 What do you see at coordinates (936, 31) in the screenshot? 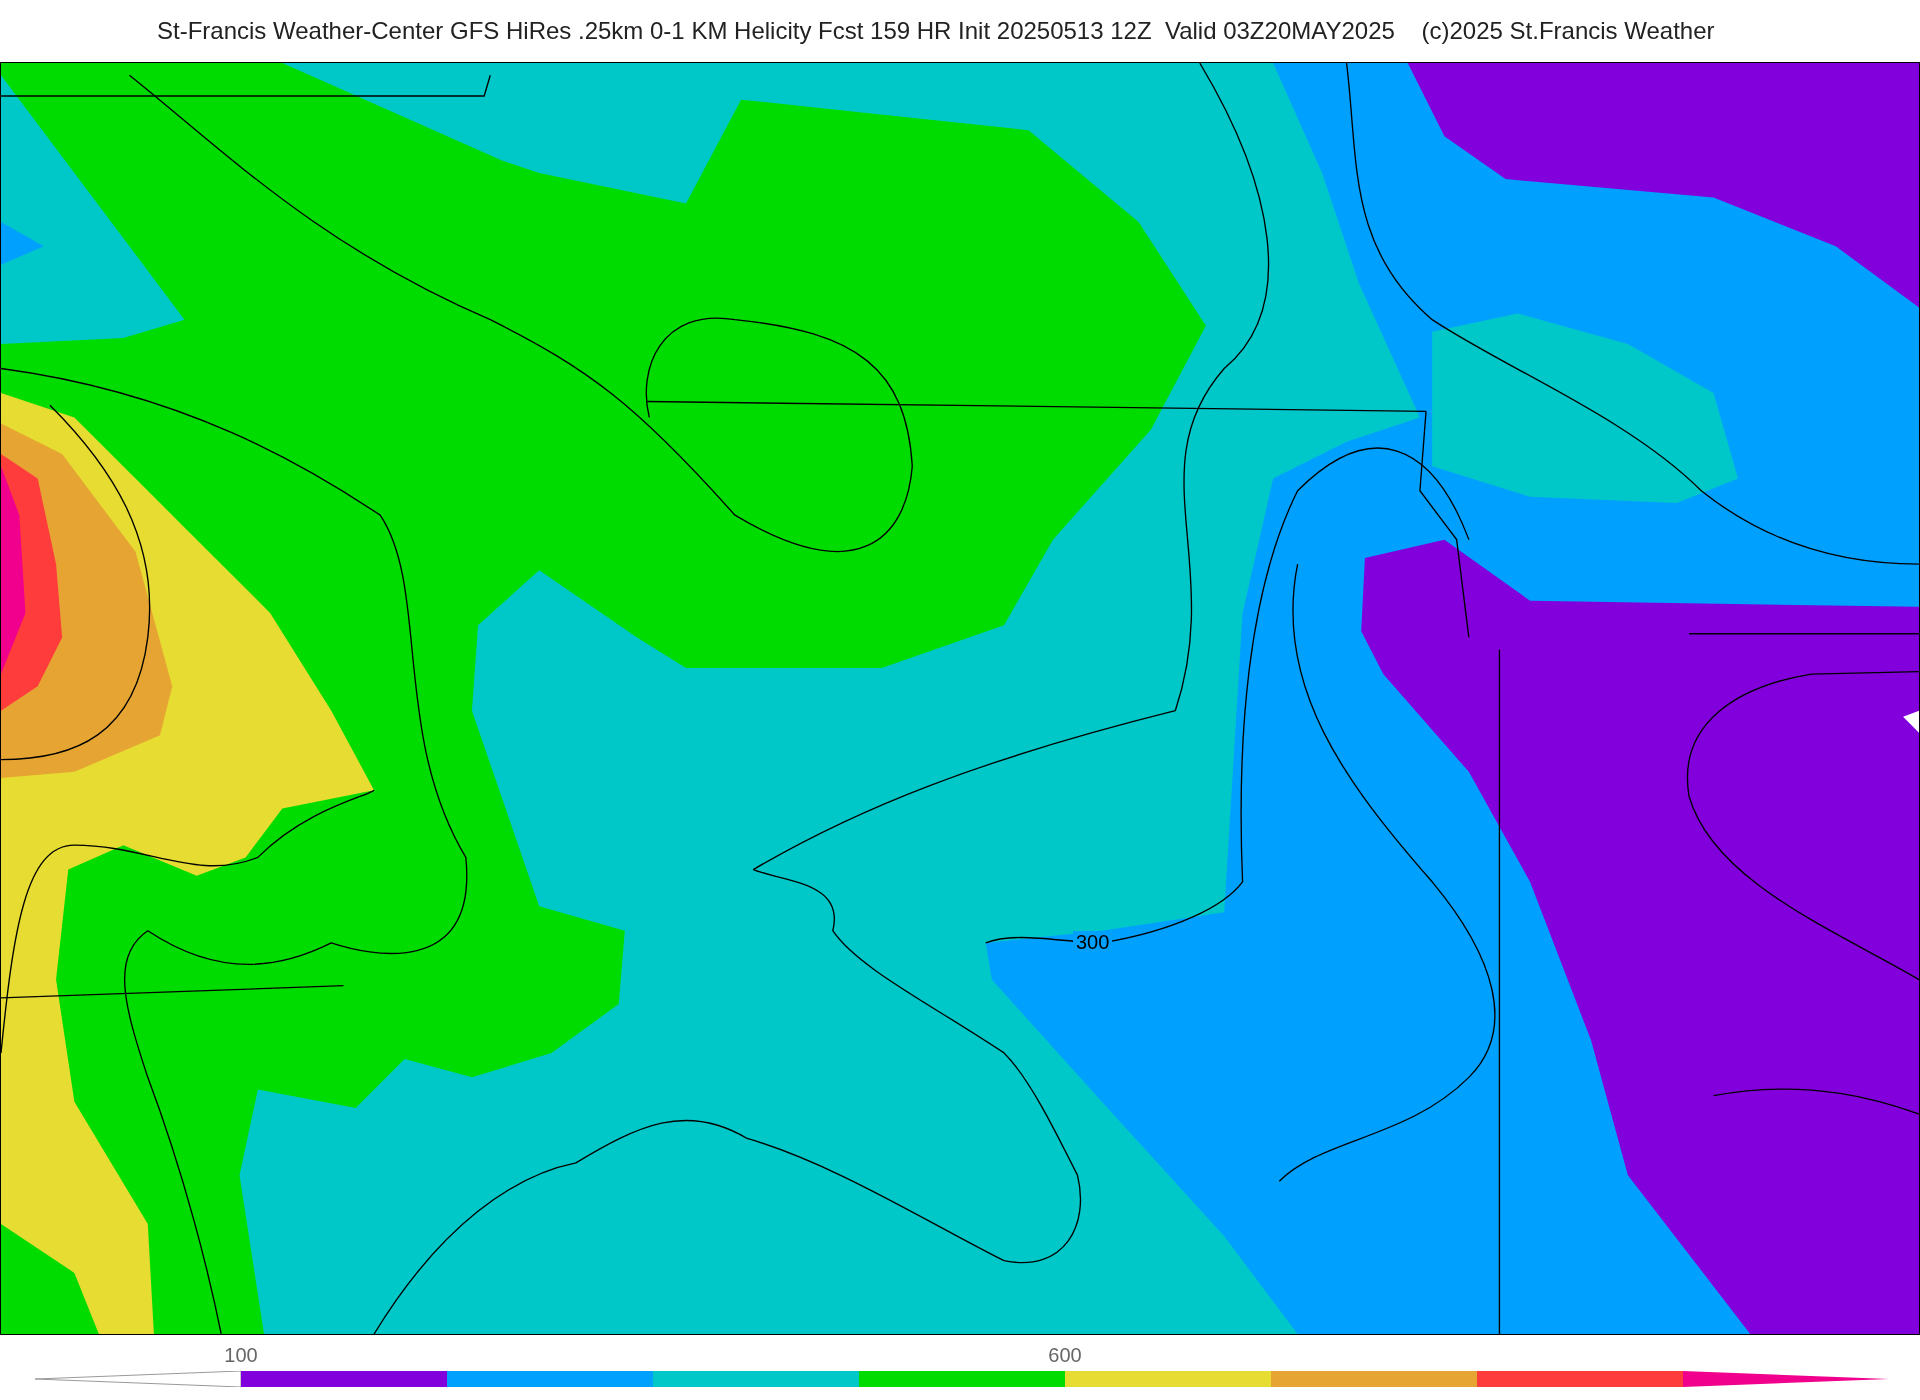
I see `map-title: St-Francis Weather-Center GFS HiRes .25km 0-1 KM Helicity Fcst 159 HR Init 20250513 12Z Valid 03Z20MAY2025 (c)2025 St.Francis Weather` at bounding box center [936, 31].